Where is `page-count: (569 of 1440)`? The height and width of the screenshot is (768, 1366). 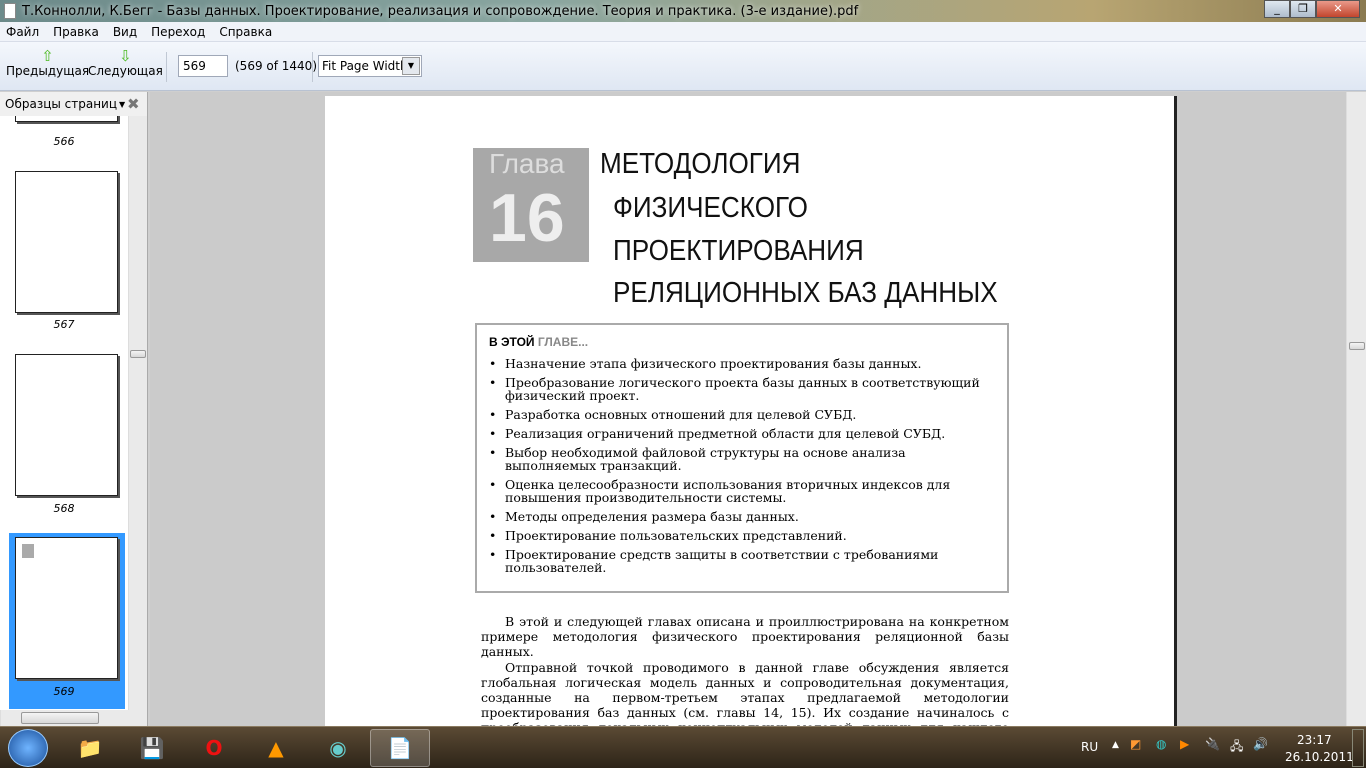
page-count: (569 of 1440) is located at coordinates (276, 66).